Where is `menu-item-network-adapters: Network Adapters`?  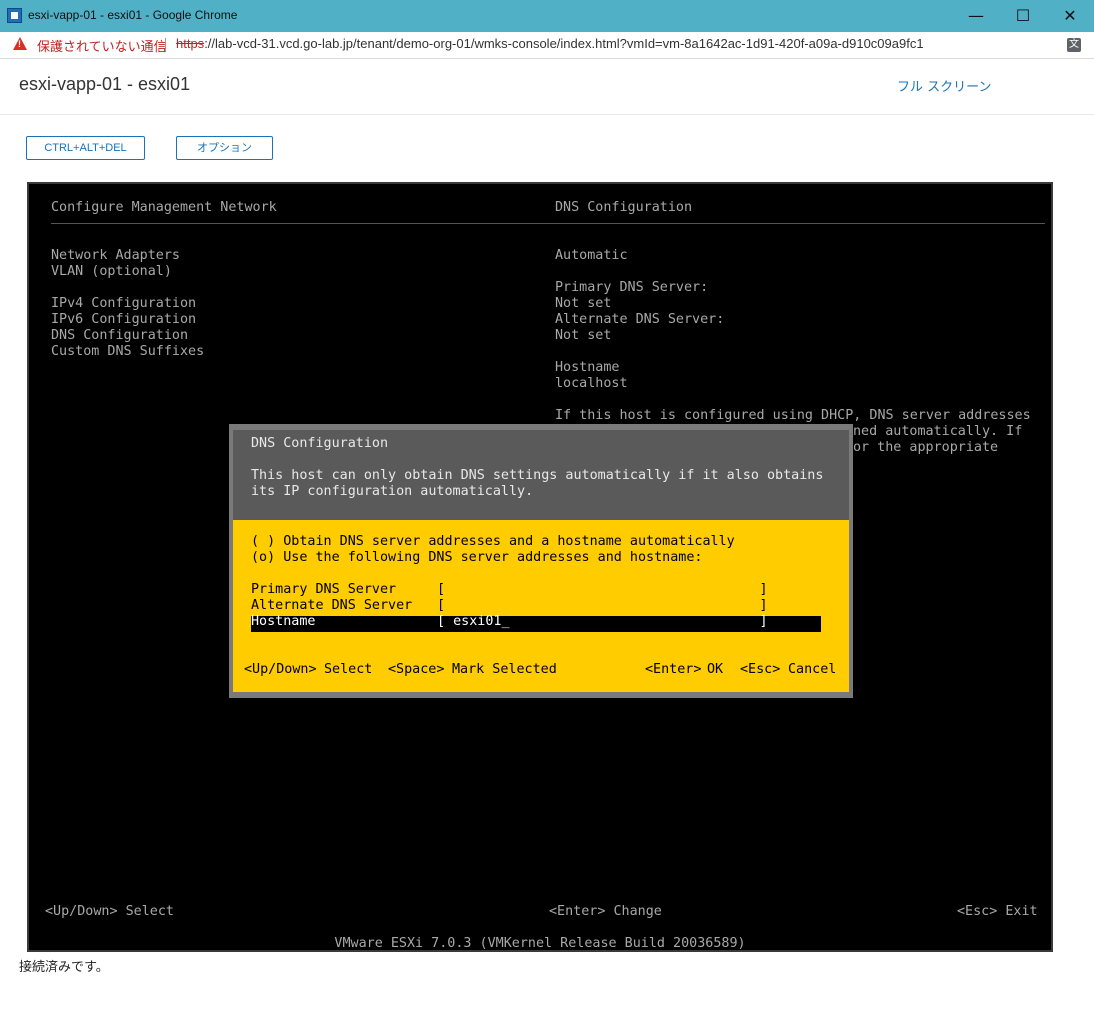
menu-item-network-adapters: Network Adapters is located at coordinates (115, 255).